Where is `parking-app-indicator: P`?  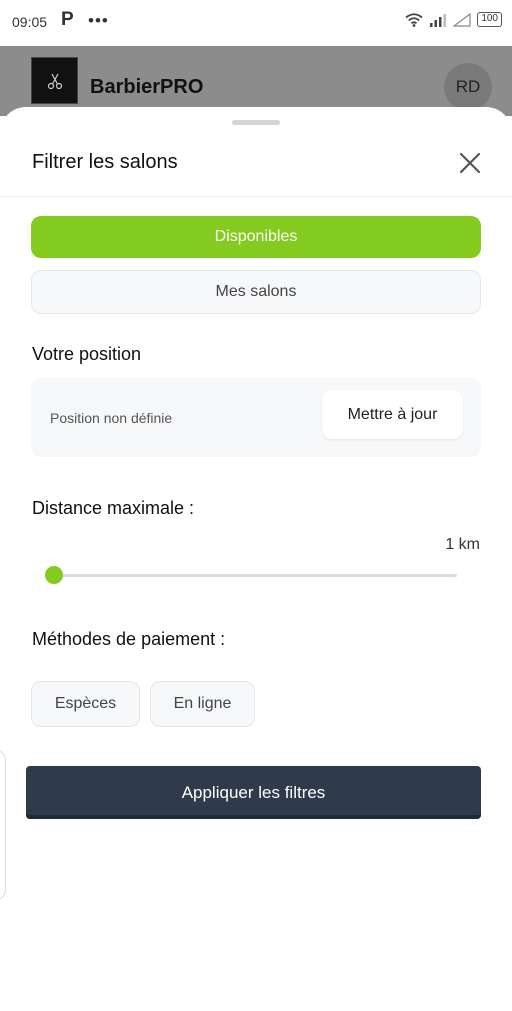 parking-app-indicator: P is located at coordinates (67, 19).